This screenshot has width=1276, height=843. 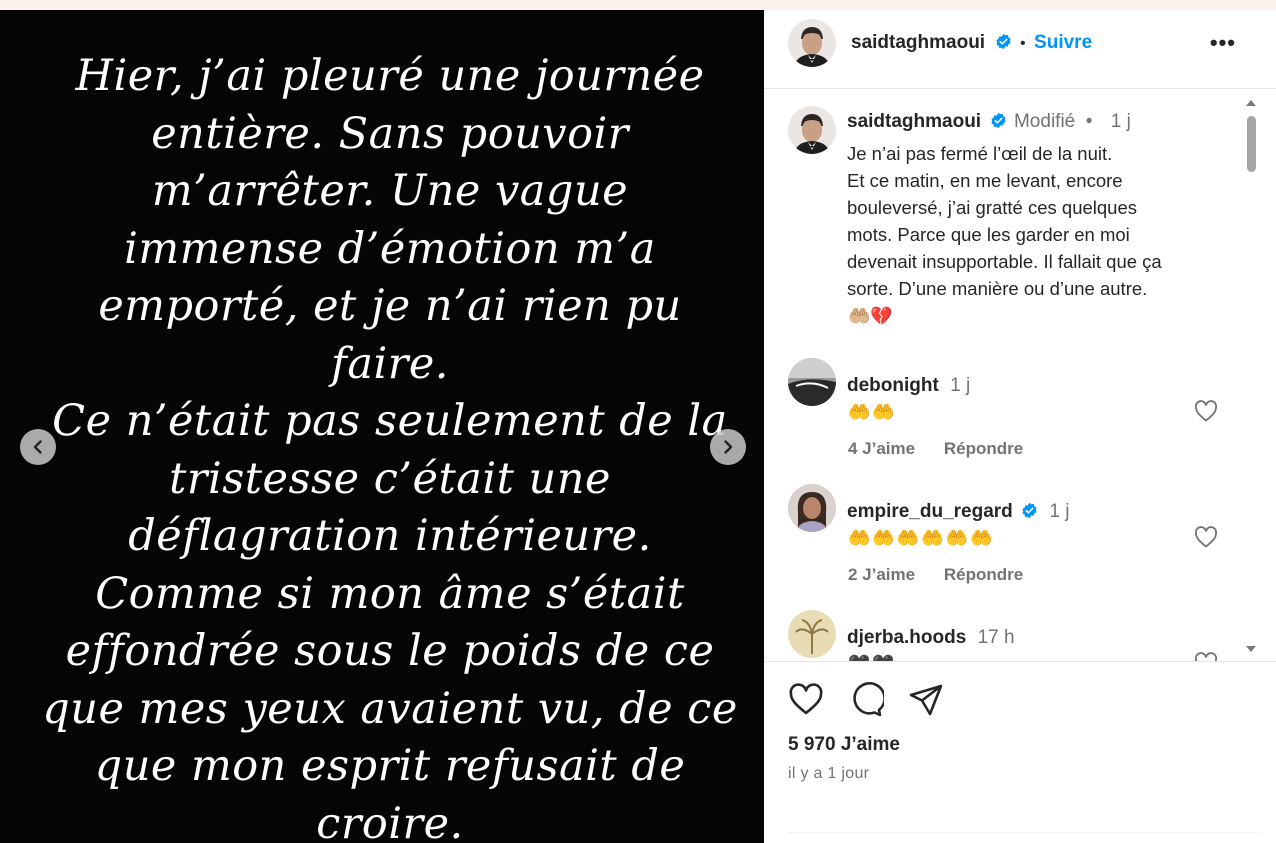 What do you see at coordinates (870, 316) in the screenshot?
I see `caption-emojis: 🤲🏼💔` at bounding box center [870, 316].